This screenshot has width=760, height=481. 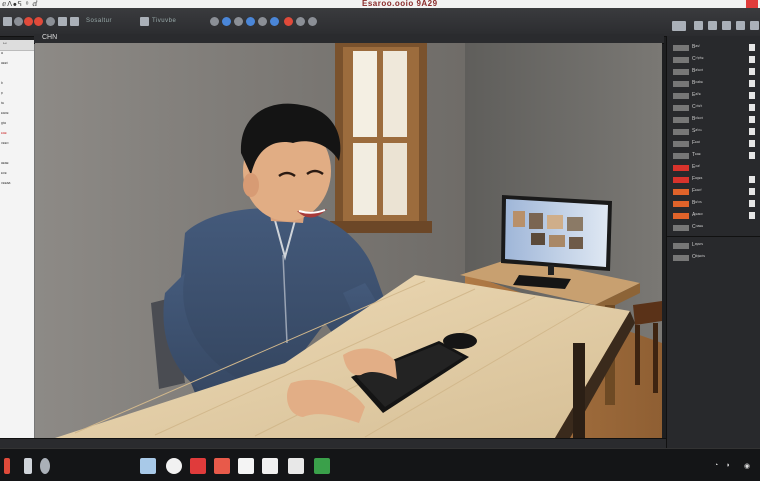 I want to click on layer-row: Tᵉᵃᵉ, so click(x=714, y=156).